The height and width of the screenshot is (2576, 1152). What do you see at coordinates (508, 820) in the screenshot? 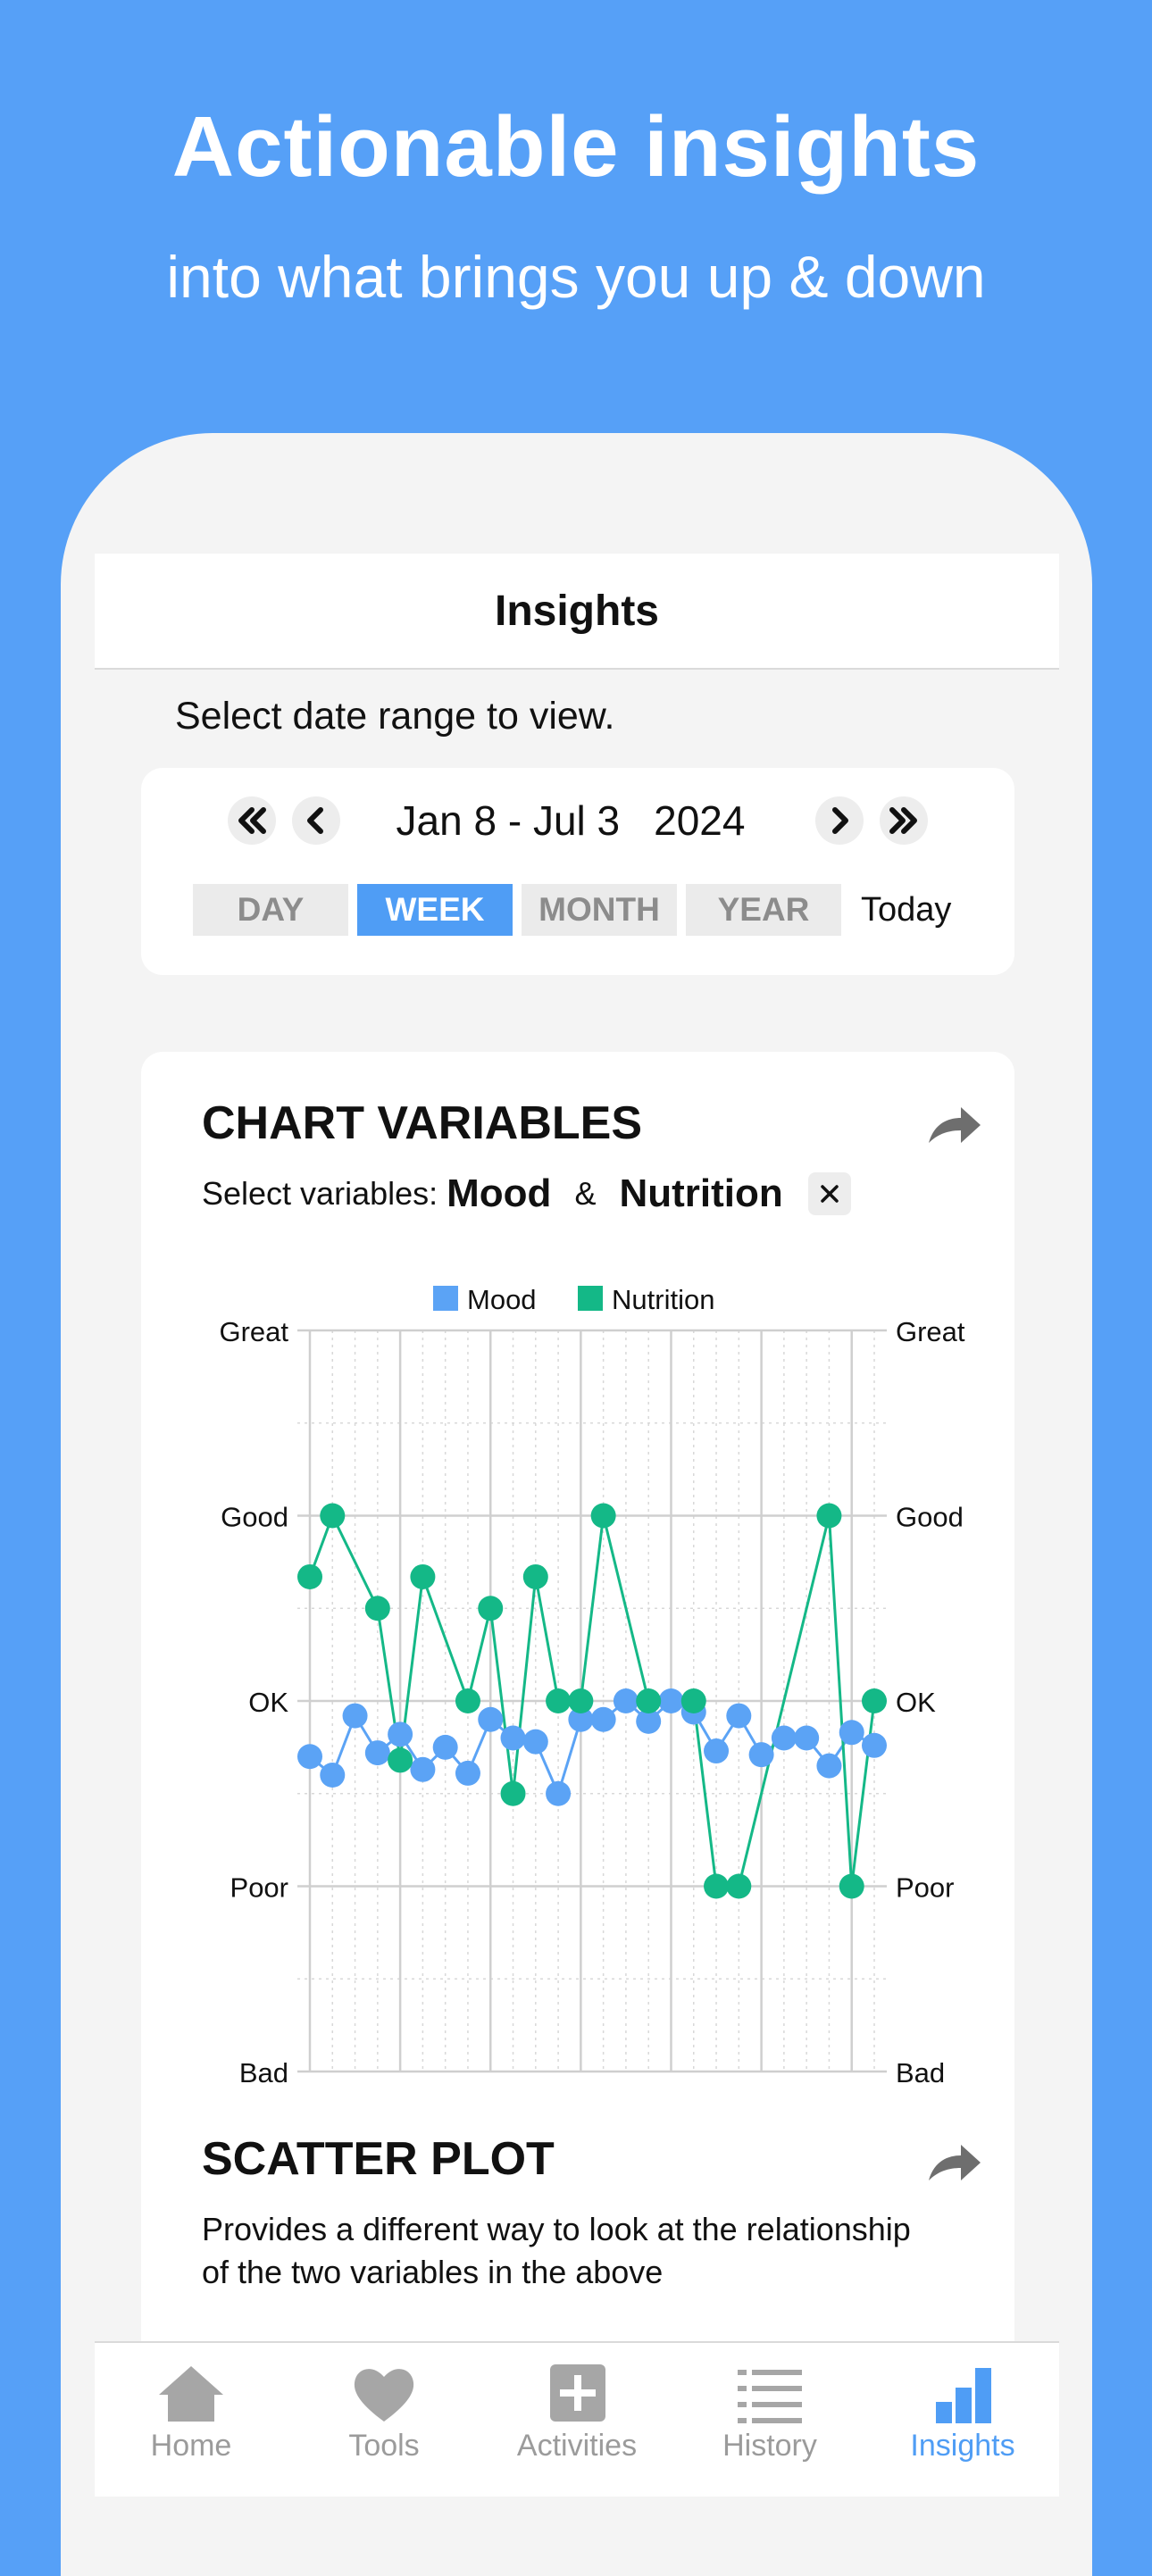
I see `date-range-label: Jan 8 - Jul 3` at bounding box center [508, 820].